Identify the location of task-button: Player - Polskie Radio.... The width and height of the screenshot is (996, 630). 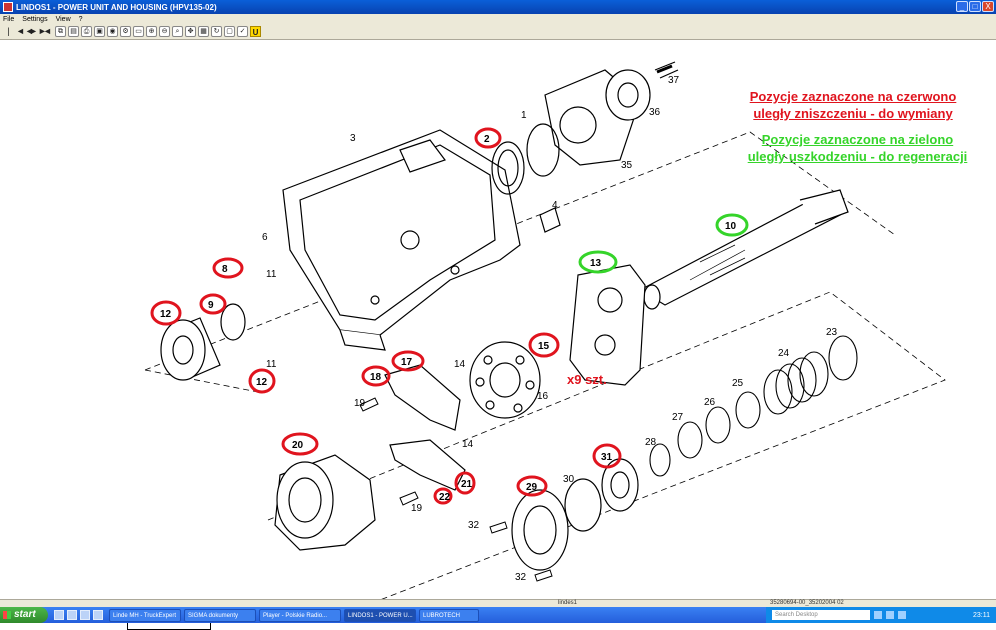
(300, 615).